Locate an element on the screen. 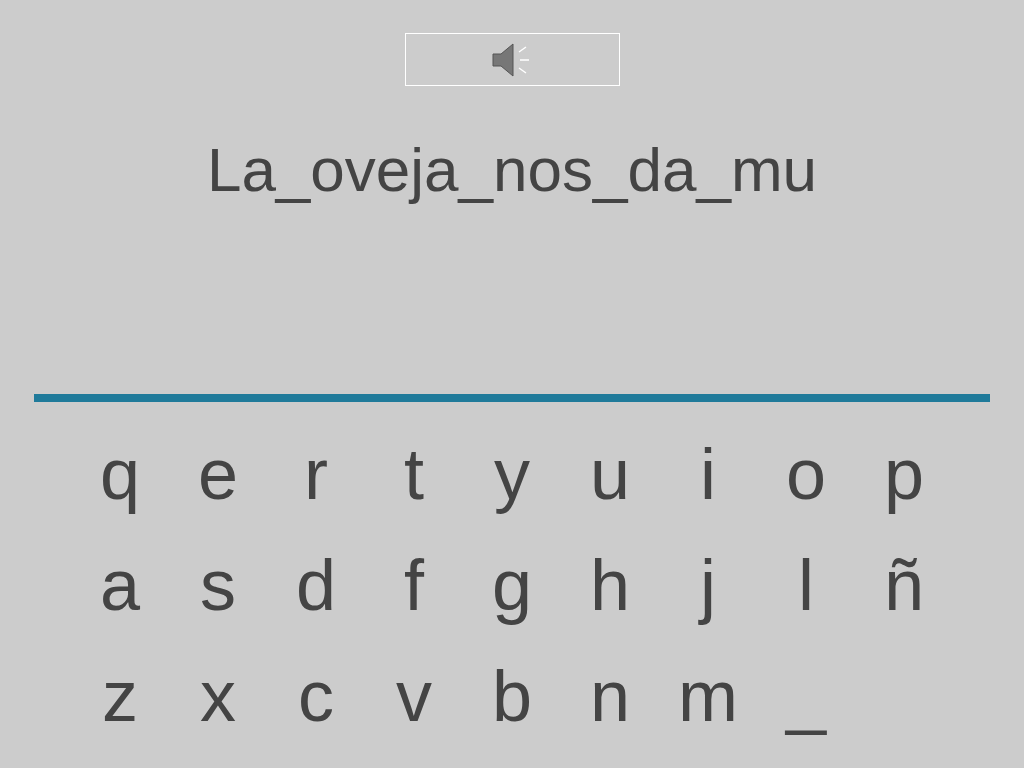 This screenshot has height=768, width=1024. letter-key: a is located at coordinates (119, 584).